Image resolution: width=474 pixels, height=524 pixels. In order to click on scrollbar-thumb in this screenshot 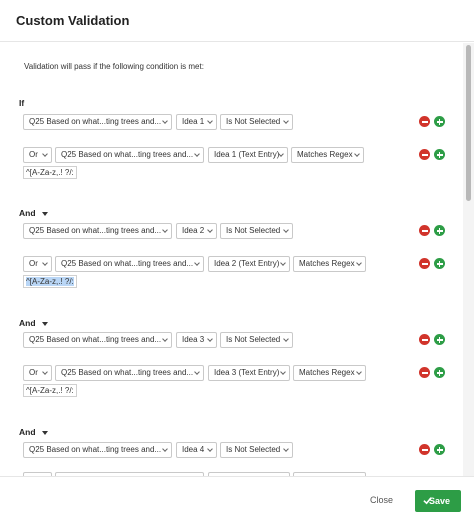, I will do `click(468, 123)`.